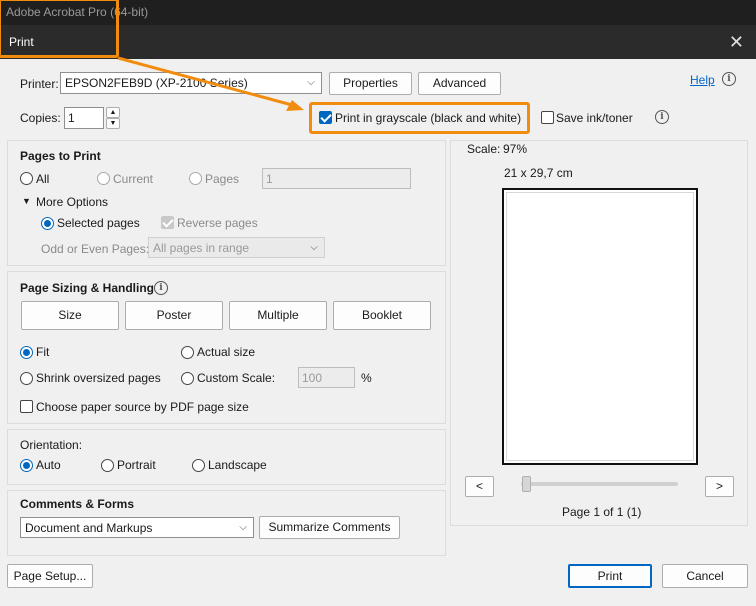  Describe the element at coordinates (77, 504) in the screenshot. I see `comments-title: Comments & Forms` at that location.